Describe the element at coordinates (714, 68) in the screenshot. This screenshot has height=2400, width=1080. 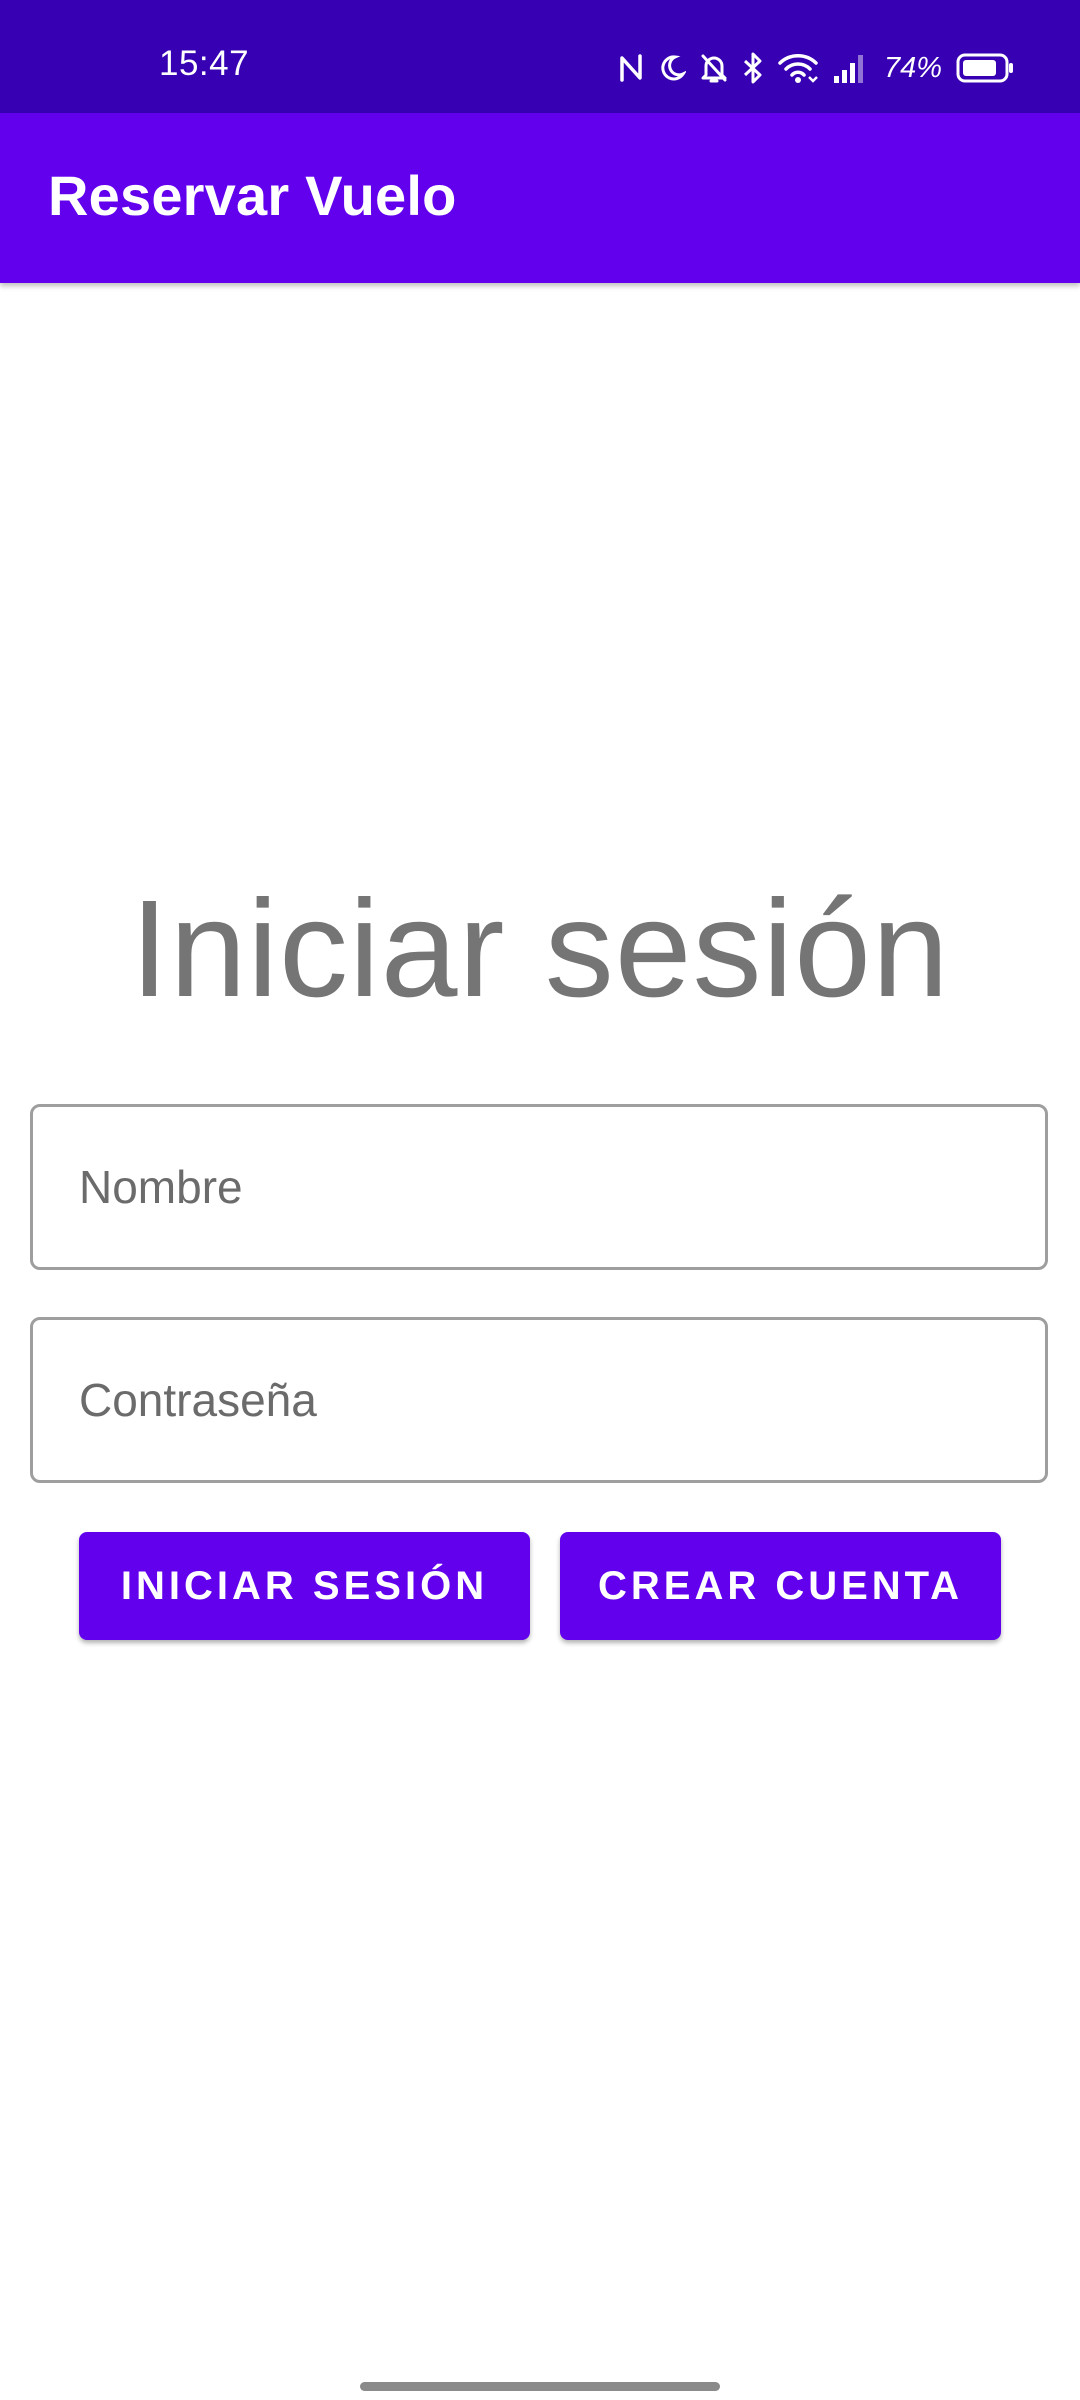
I see `notifications-off-icon` at that location.